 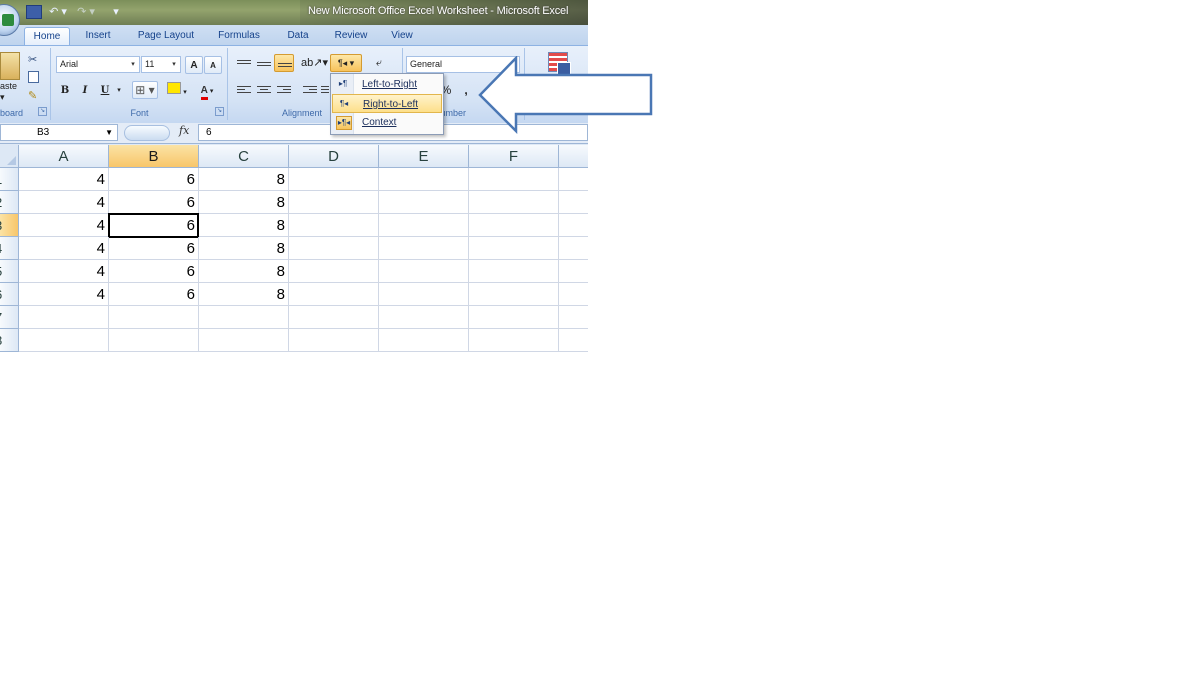 What do you see at coordinates (309, 89) in the screenshot?
I see `decrease-indent-button` at bounding box center [309, 89].